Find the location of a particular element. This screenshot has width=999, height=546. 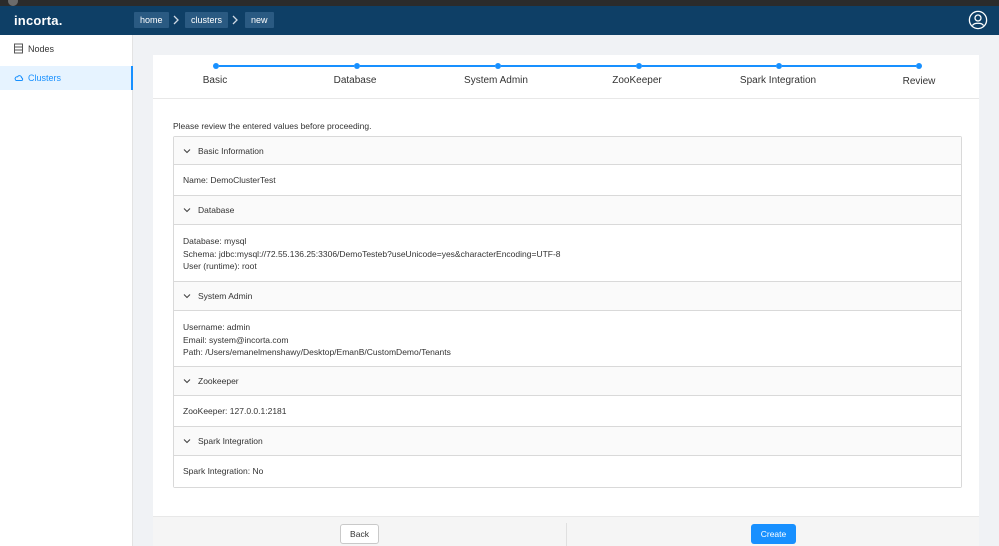

back-button: Back is located at coordinates (359, 534).